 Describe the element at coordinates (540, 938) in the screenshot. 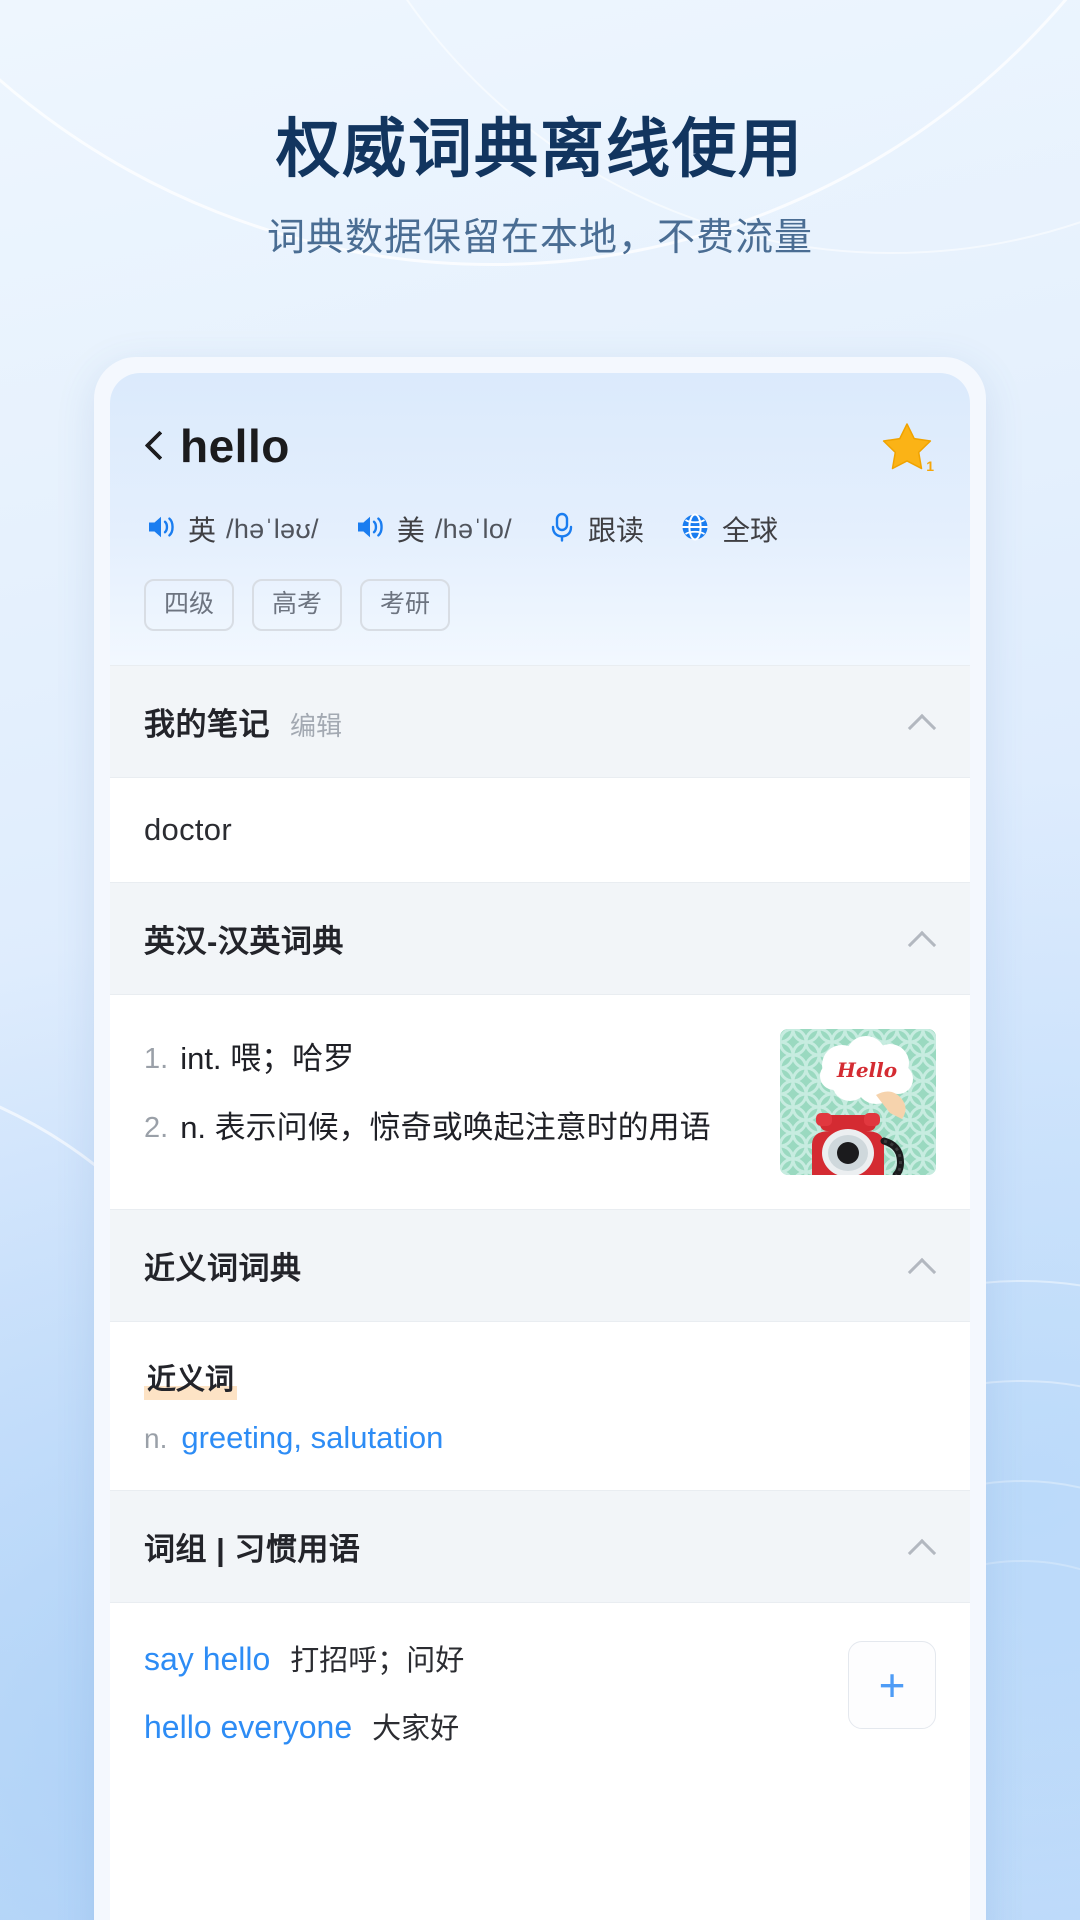

I see `section-header-ec-dictionary: 英汉-汉英词典` at that location.